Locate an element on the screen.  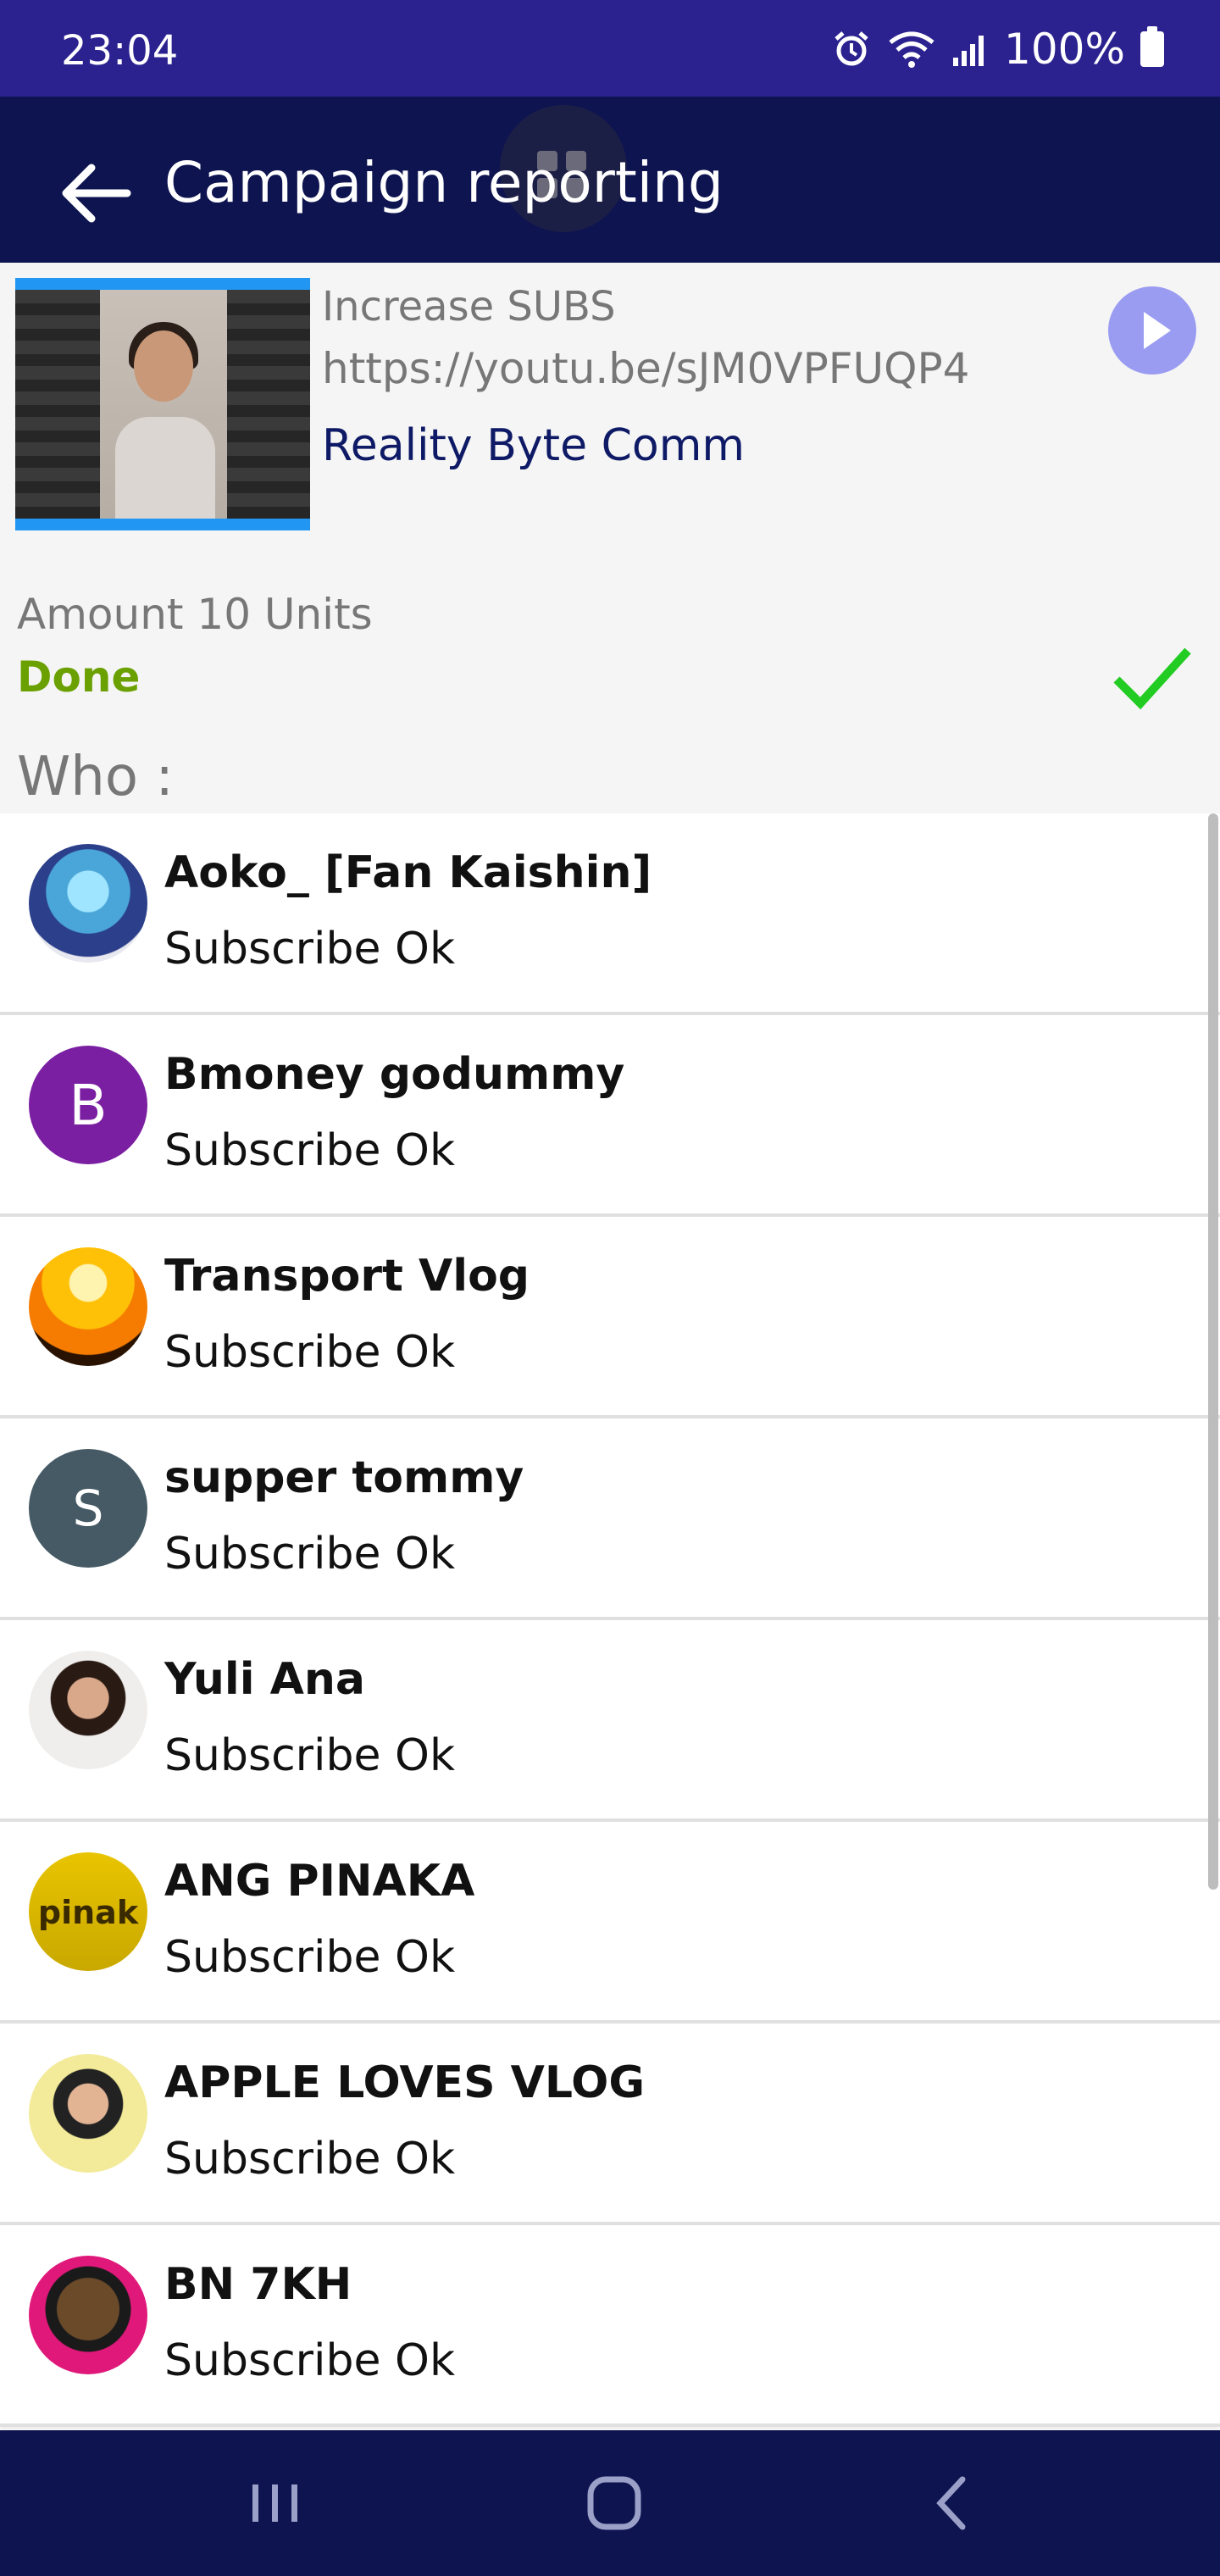
campaign-type: Increase SUBS is located at coordinates (469, 306).